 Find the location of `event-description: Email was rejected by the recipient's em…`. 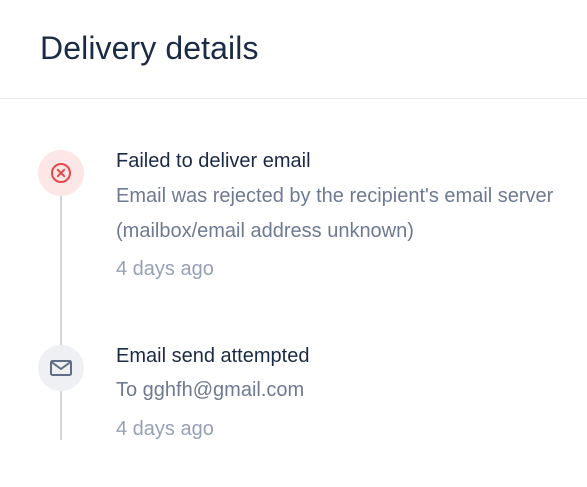

event-description: Email was rejected by the recipient's em… is located at coordinates (335, 213).